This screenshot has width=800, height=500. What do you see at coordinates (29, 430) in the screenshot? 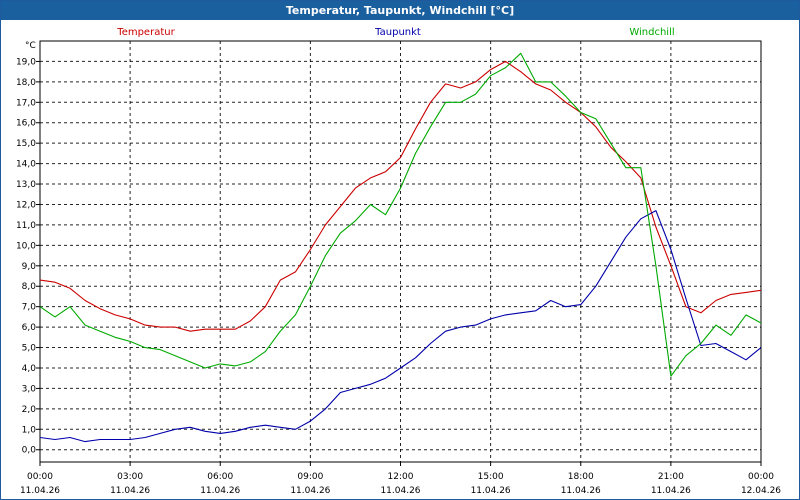
I see `y-tick-label: 1,0` at bounding box center [29, 430].